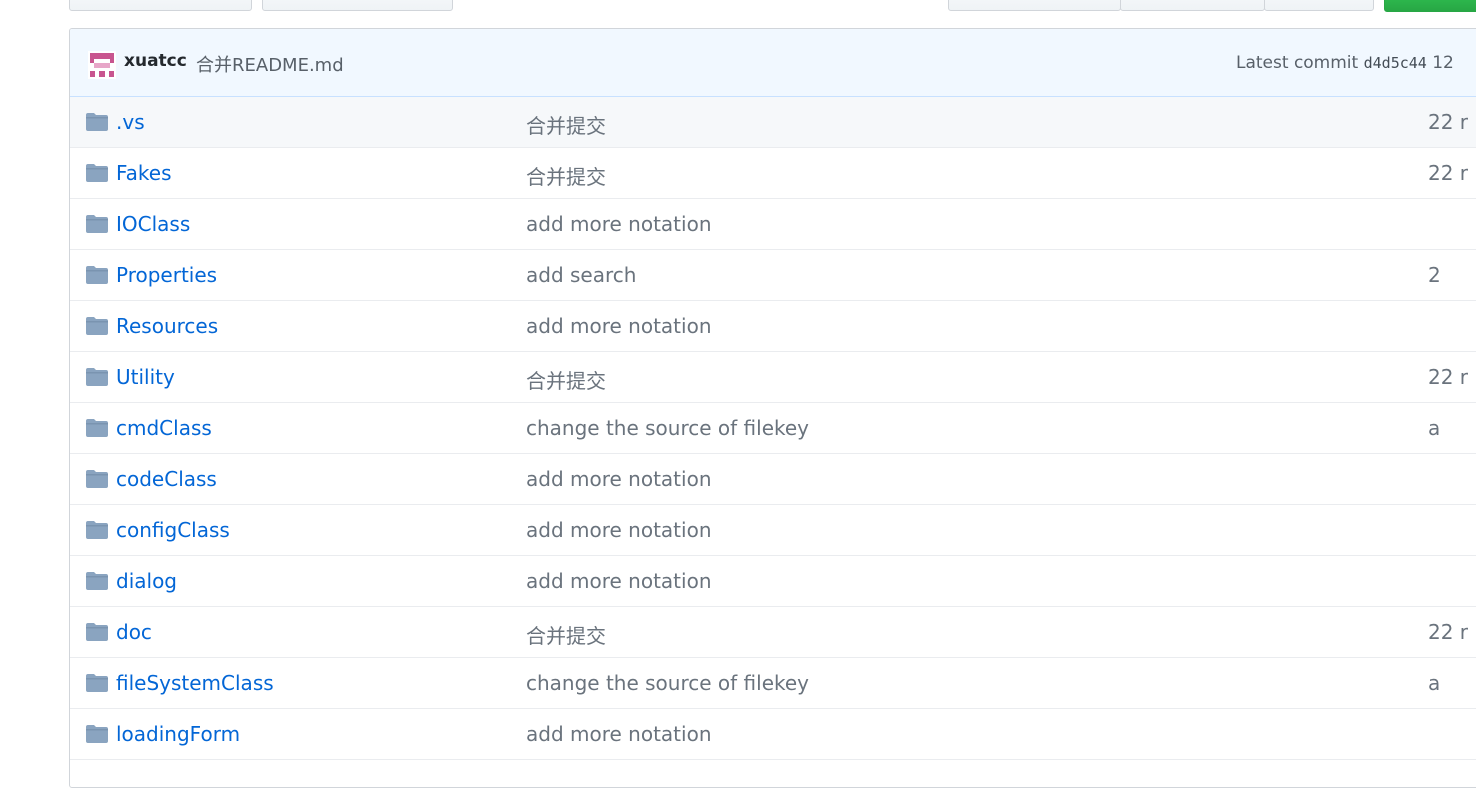  Describe the element at coordinates (195, 683) in the screenshot. I see `file-name-link: fileSystemClass` at that location.